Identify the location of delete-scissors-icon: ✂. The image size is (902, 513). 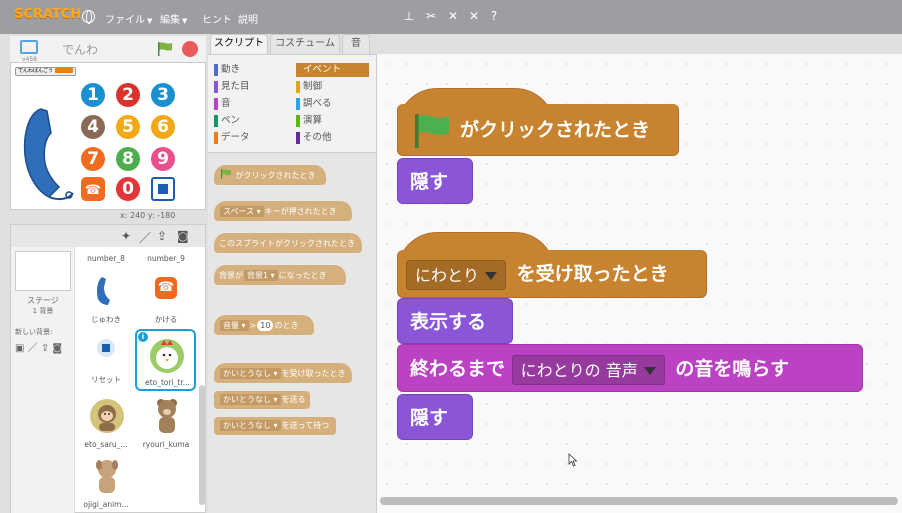
(431, 16).